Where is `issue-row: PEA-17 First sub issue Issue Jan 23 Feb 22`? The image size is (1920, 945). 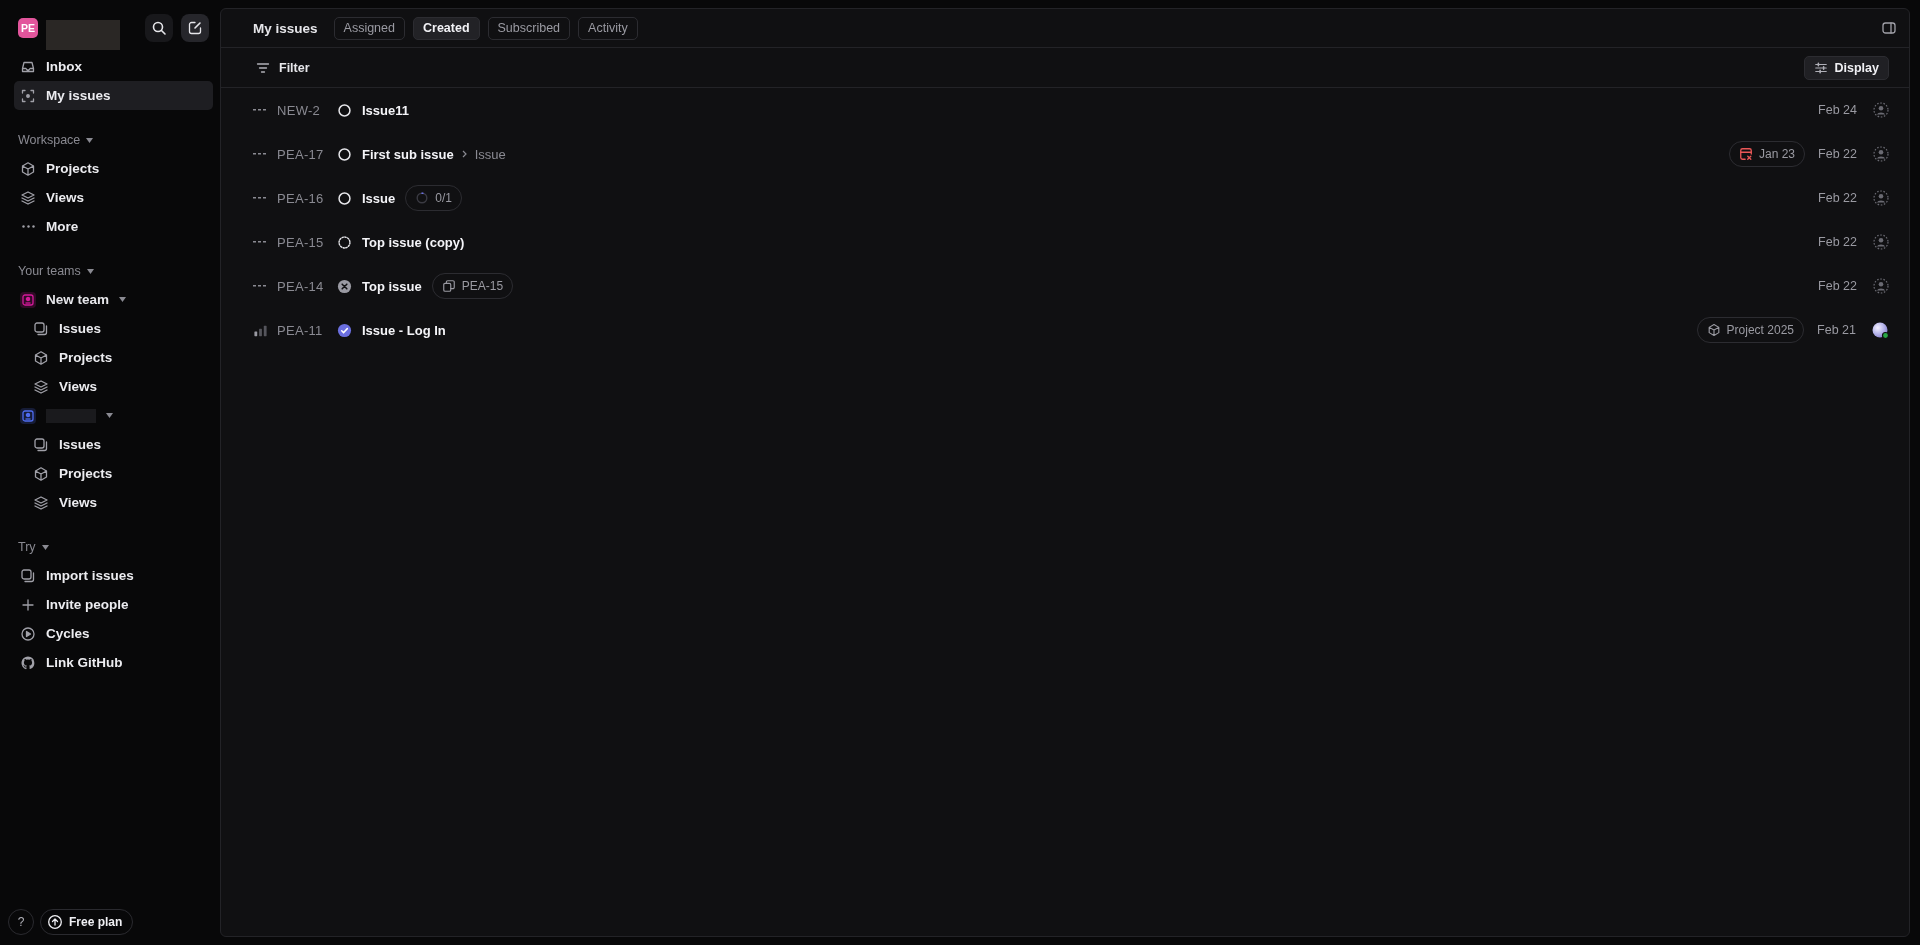 issue-row: PEA-17 First sub issue Issue Jan 23 Feb 22 is located at coordinates (1065, 154).